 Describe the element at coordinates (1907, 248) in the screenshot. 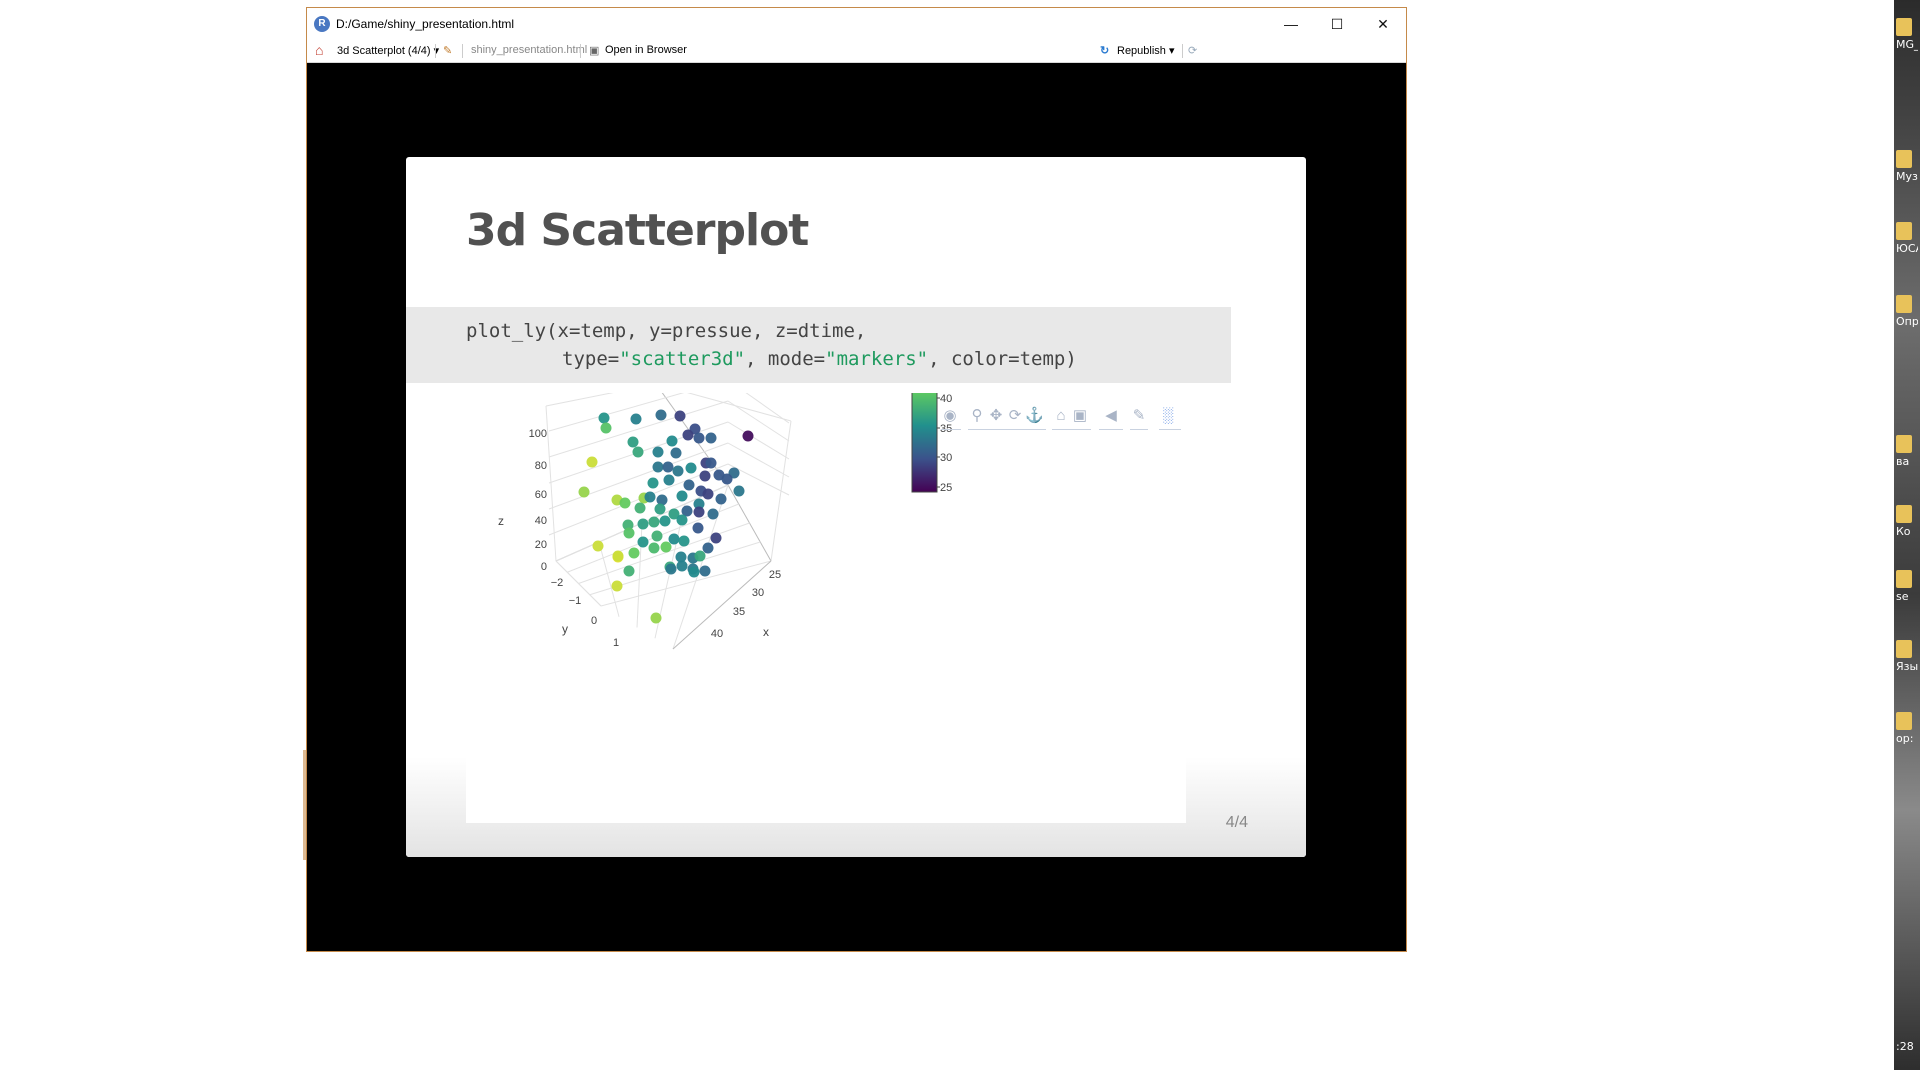

I see `desktop-icon-label: ЮСА` at that location.